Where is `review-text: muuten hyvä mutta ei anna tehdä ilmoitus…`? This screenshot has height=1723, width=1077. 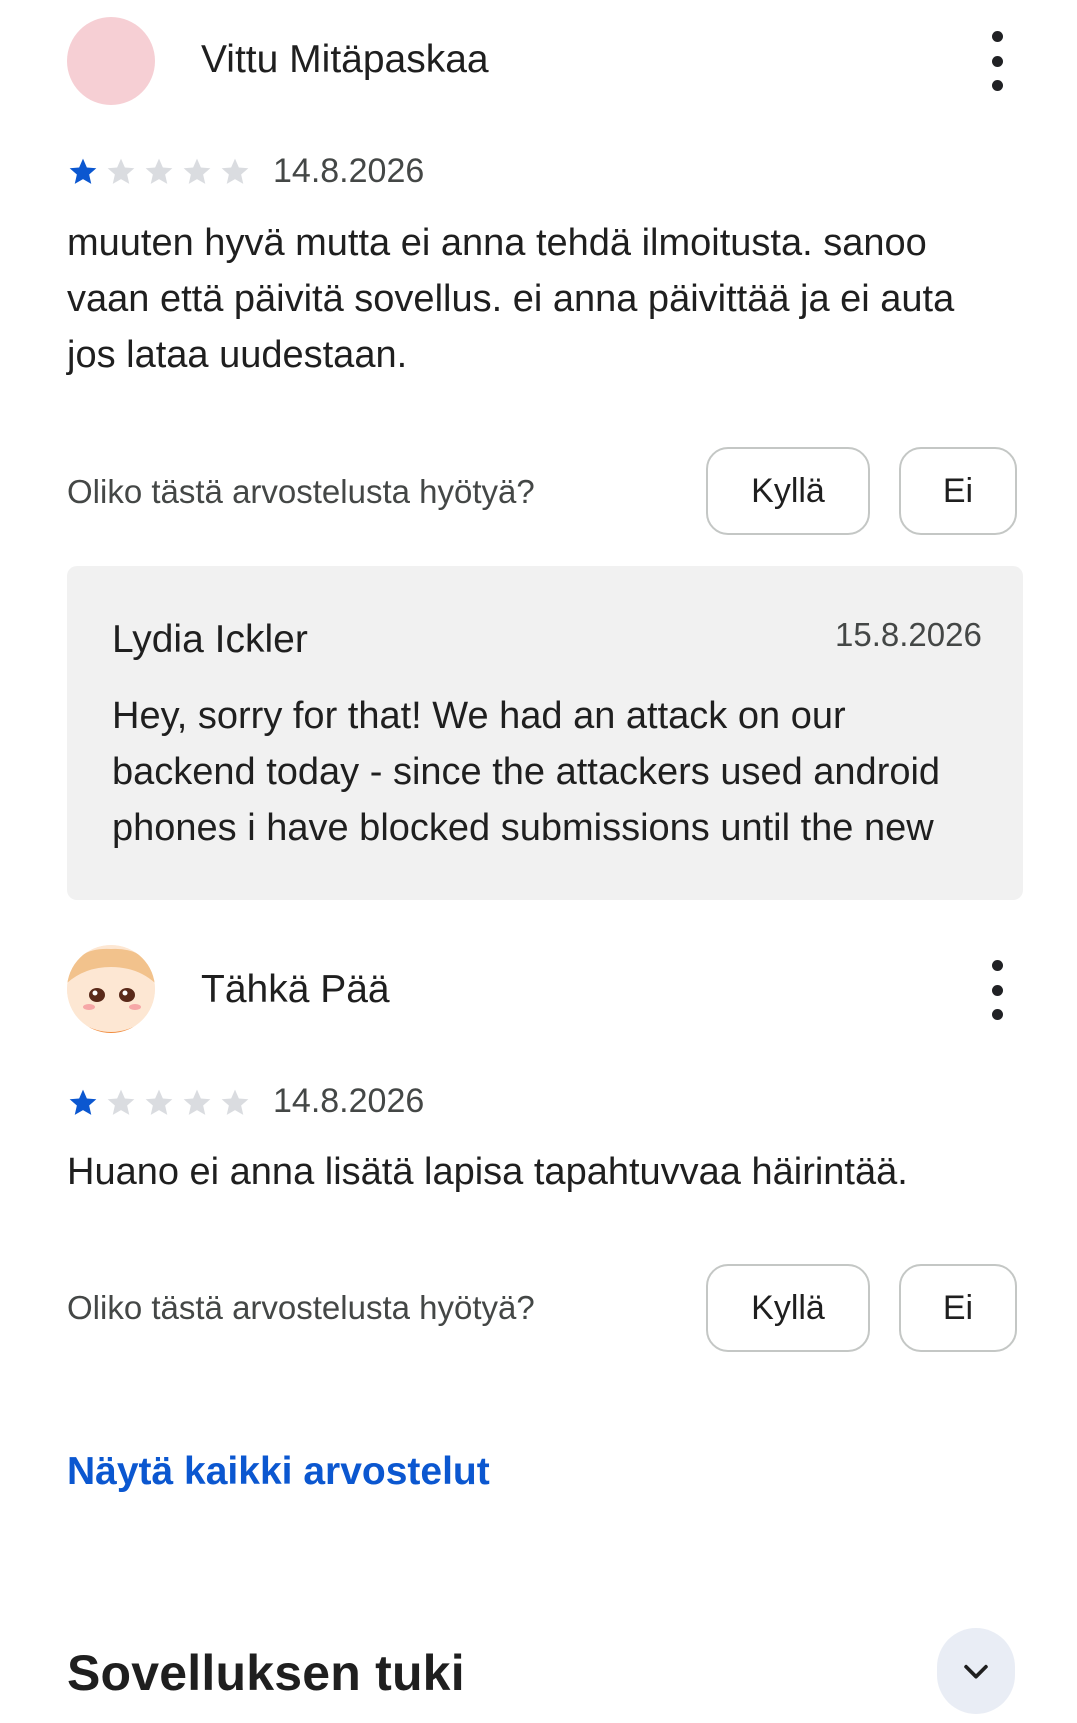 review-text: muuten hyvä mutta ei anna tehdä ilmoitus… is located at coordinates (511, 299).